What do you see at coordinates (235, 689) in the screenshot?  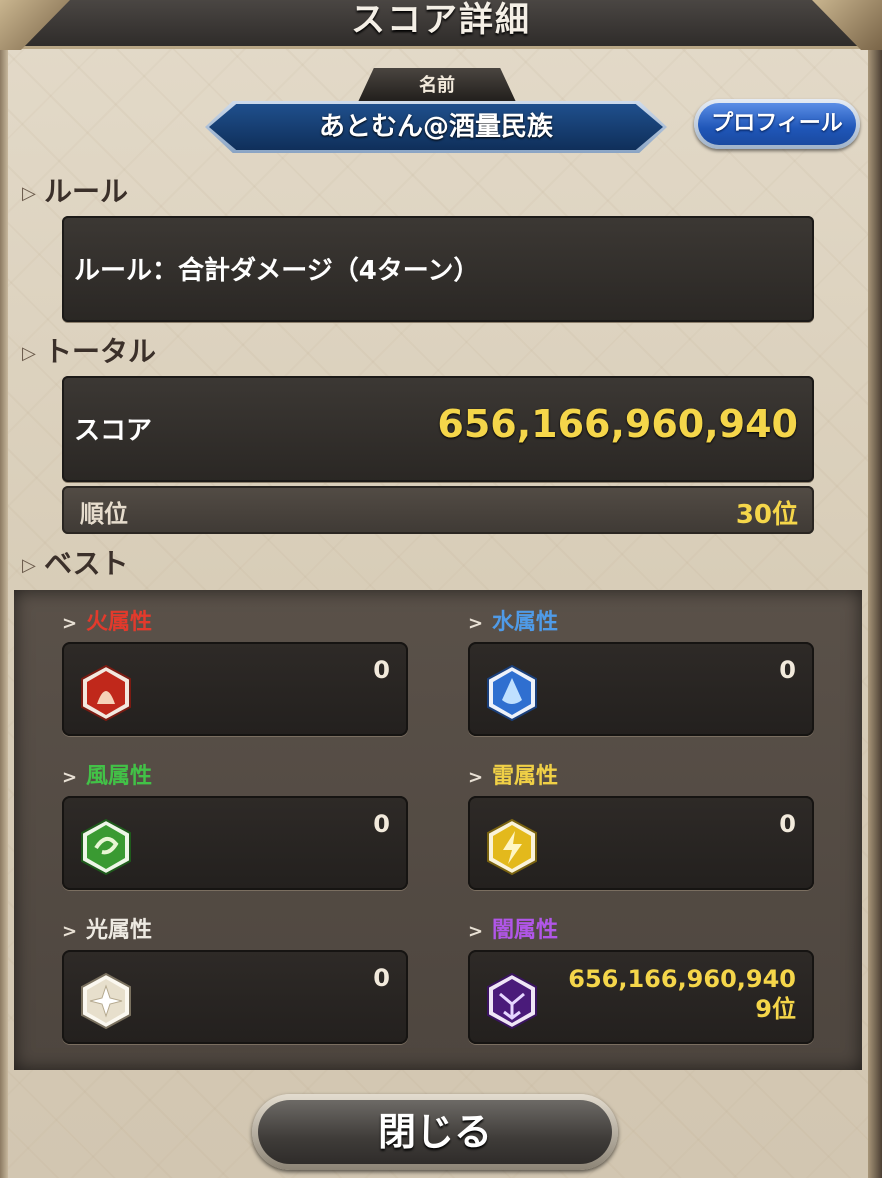 I see `element-fire-box: 0` at bounding box center [235, 689].